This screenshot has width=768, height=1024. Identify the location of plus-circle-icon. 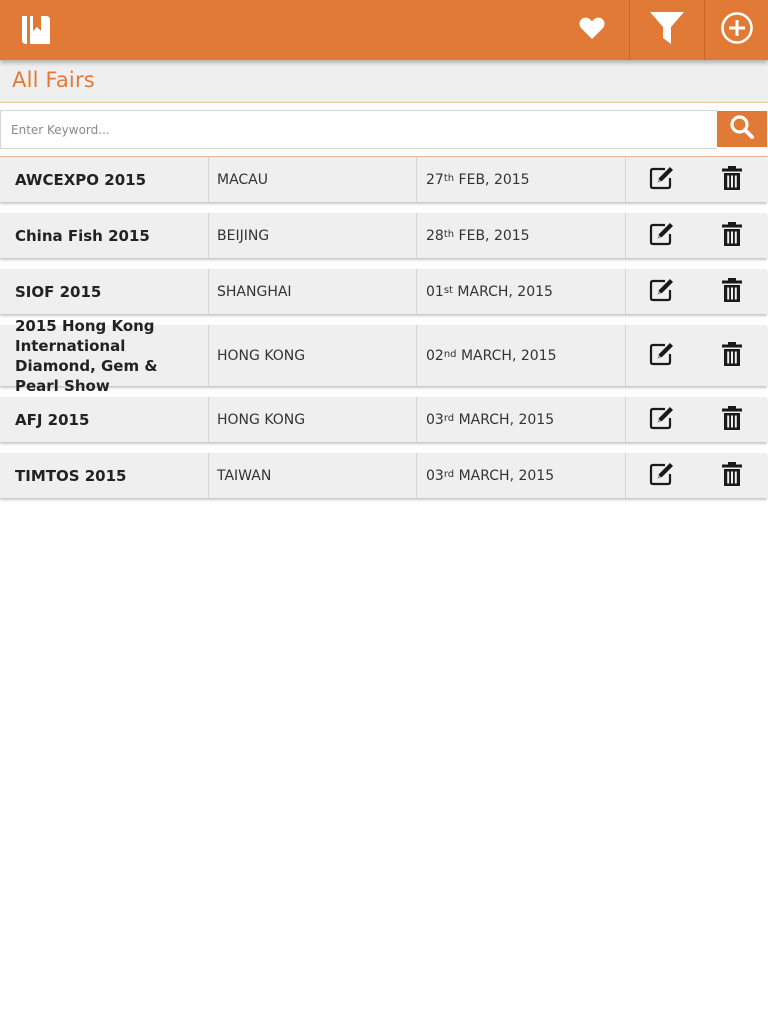
(737, 30).